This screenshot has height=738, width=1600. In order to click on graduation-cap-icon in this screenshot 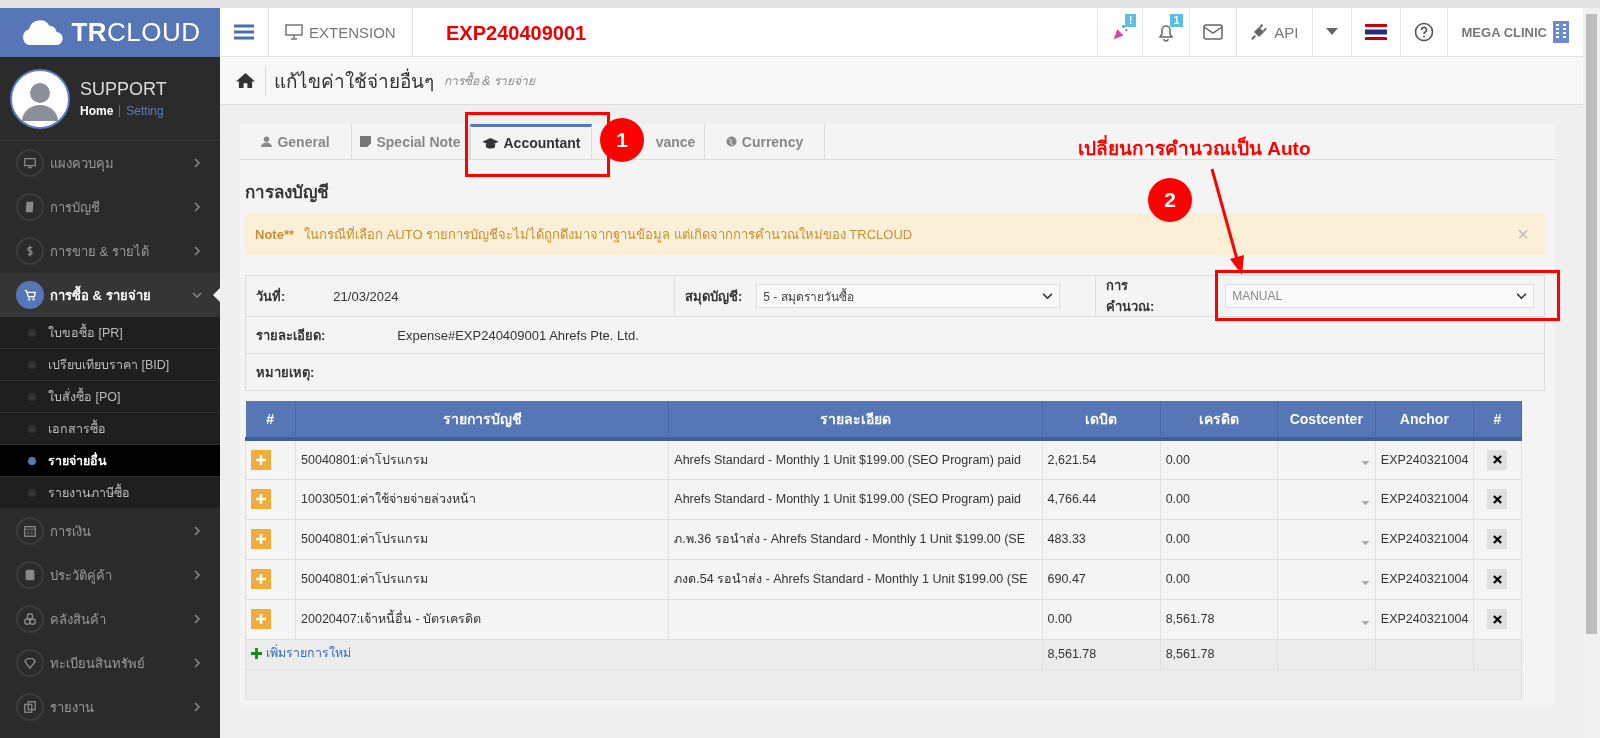, I will do `click(490, 143)`.